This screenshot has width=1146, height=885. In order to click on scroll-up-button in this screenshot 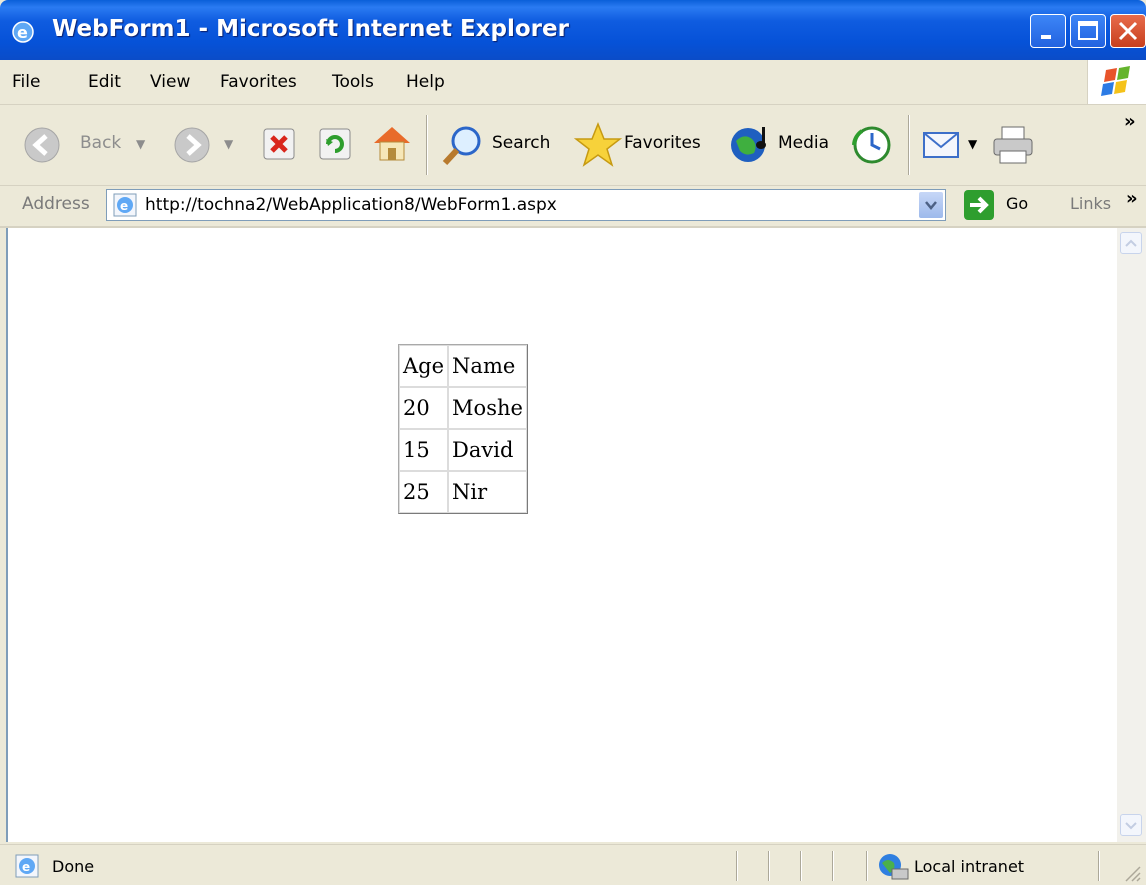, I will do `click(1131, 243)`.